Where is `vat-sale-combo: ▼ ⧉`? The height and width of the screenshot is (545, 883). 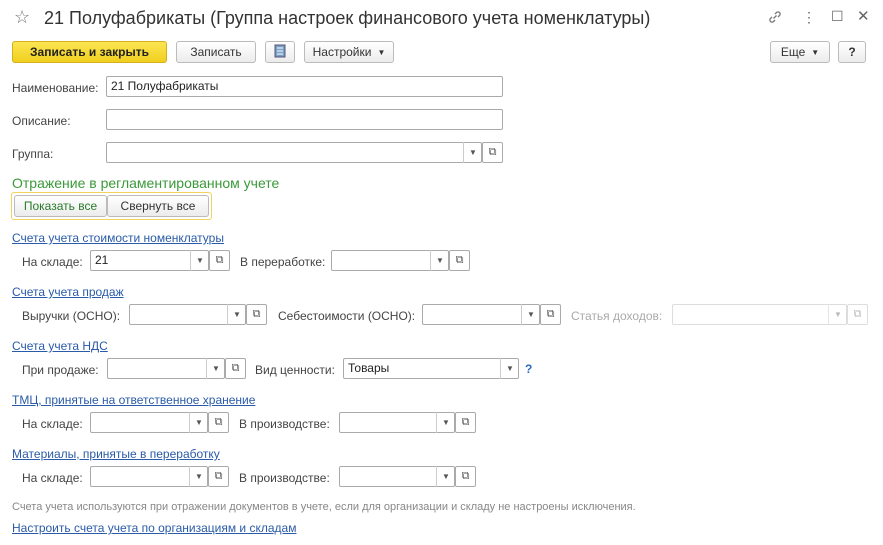 vat-sale-combo: ▼ ⧉ is located at coordinates (176, 368).